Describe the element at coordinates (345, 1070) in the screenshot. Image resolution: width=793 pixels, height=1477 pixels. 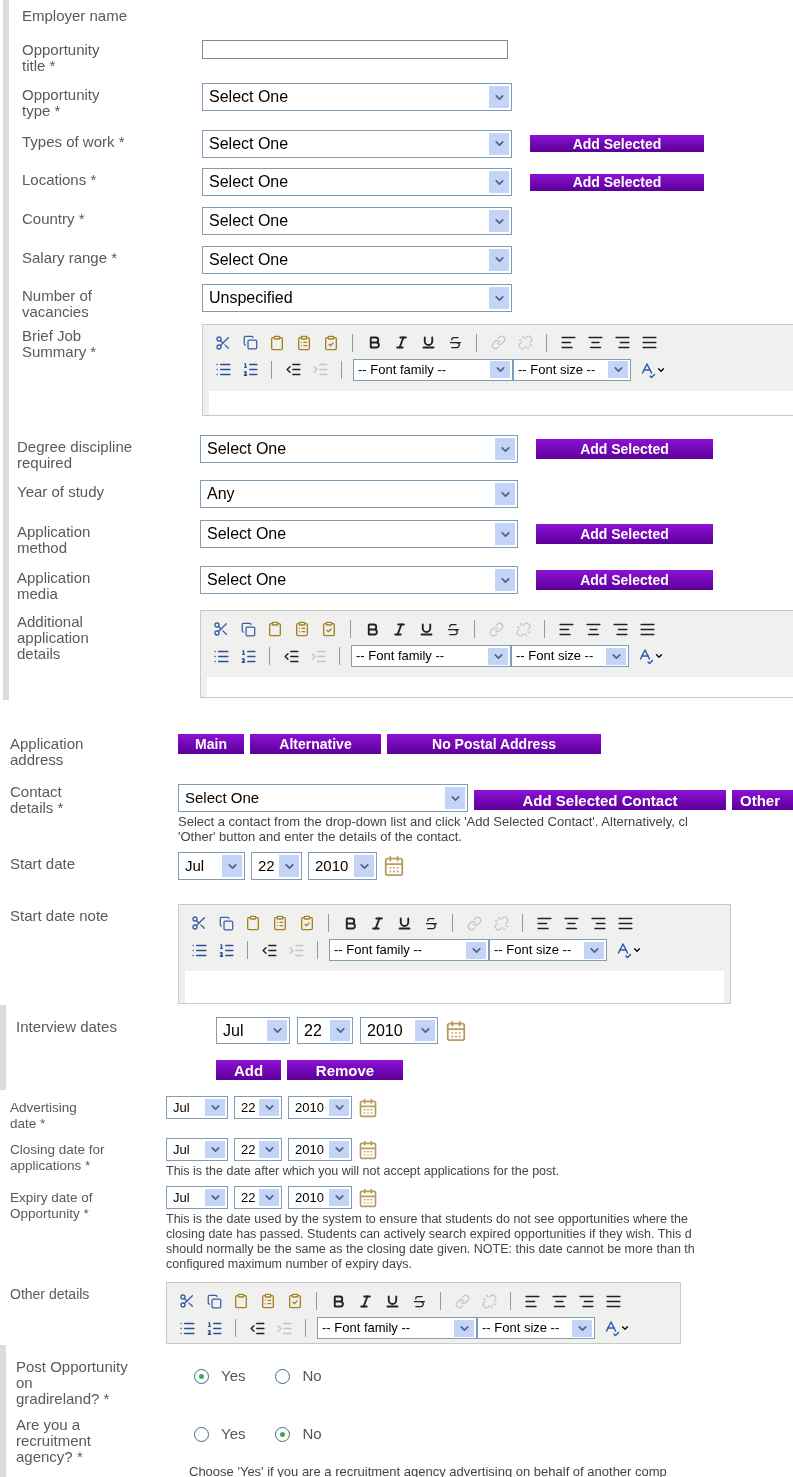
I see `add-button: Remove` at that location.